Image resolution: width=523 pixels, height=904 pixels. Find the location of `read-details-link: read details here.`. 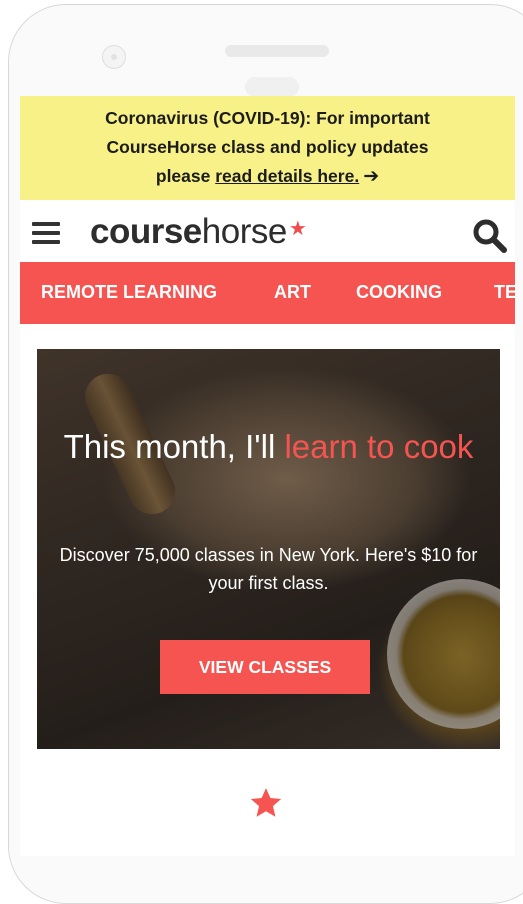

read-details-link: read details here. is located at coordinates (287, 176).